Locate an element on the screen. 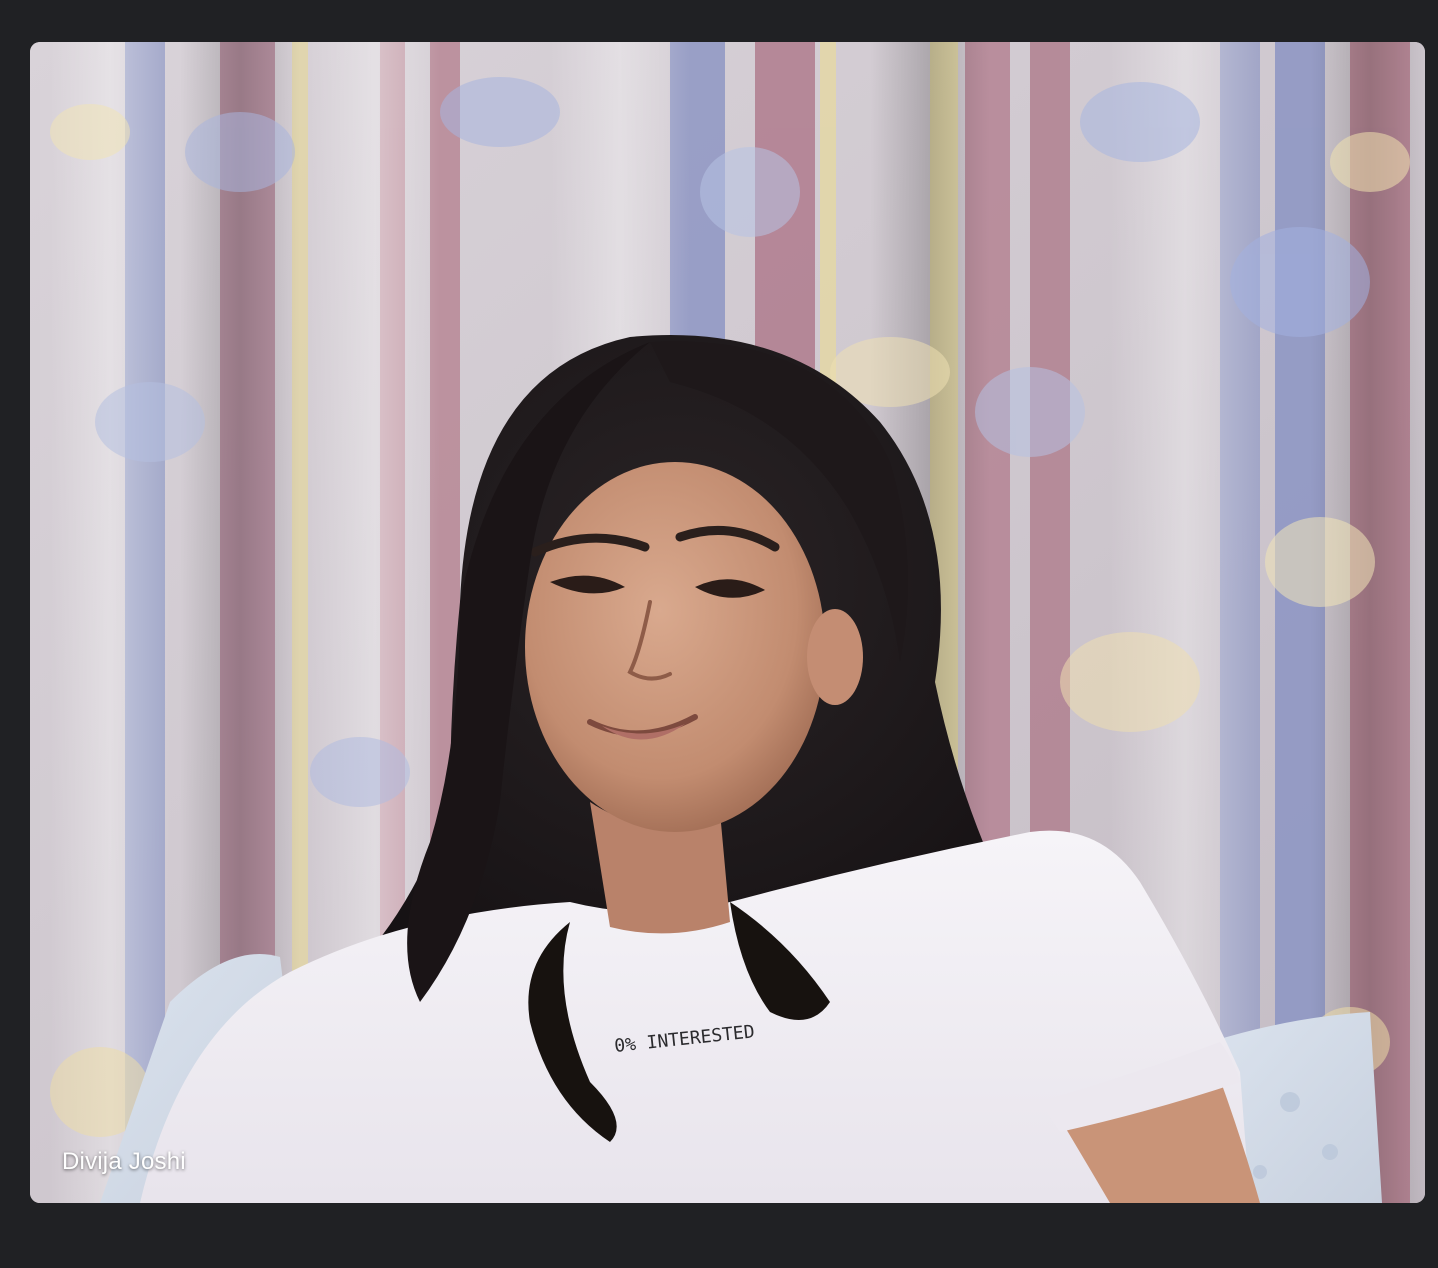 This screenshot has height=1268, width=1438. participant-name-label: Divija Joshi is located at coordinates (124, 1161).